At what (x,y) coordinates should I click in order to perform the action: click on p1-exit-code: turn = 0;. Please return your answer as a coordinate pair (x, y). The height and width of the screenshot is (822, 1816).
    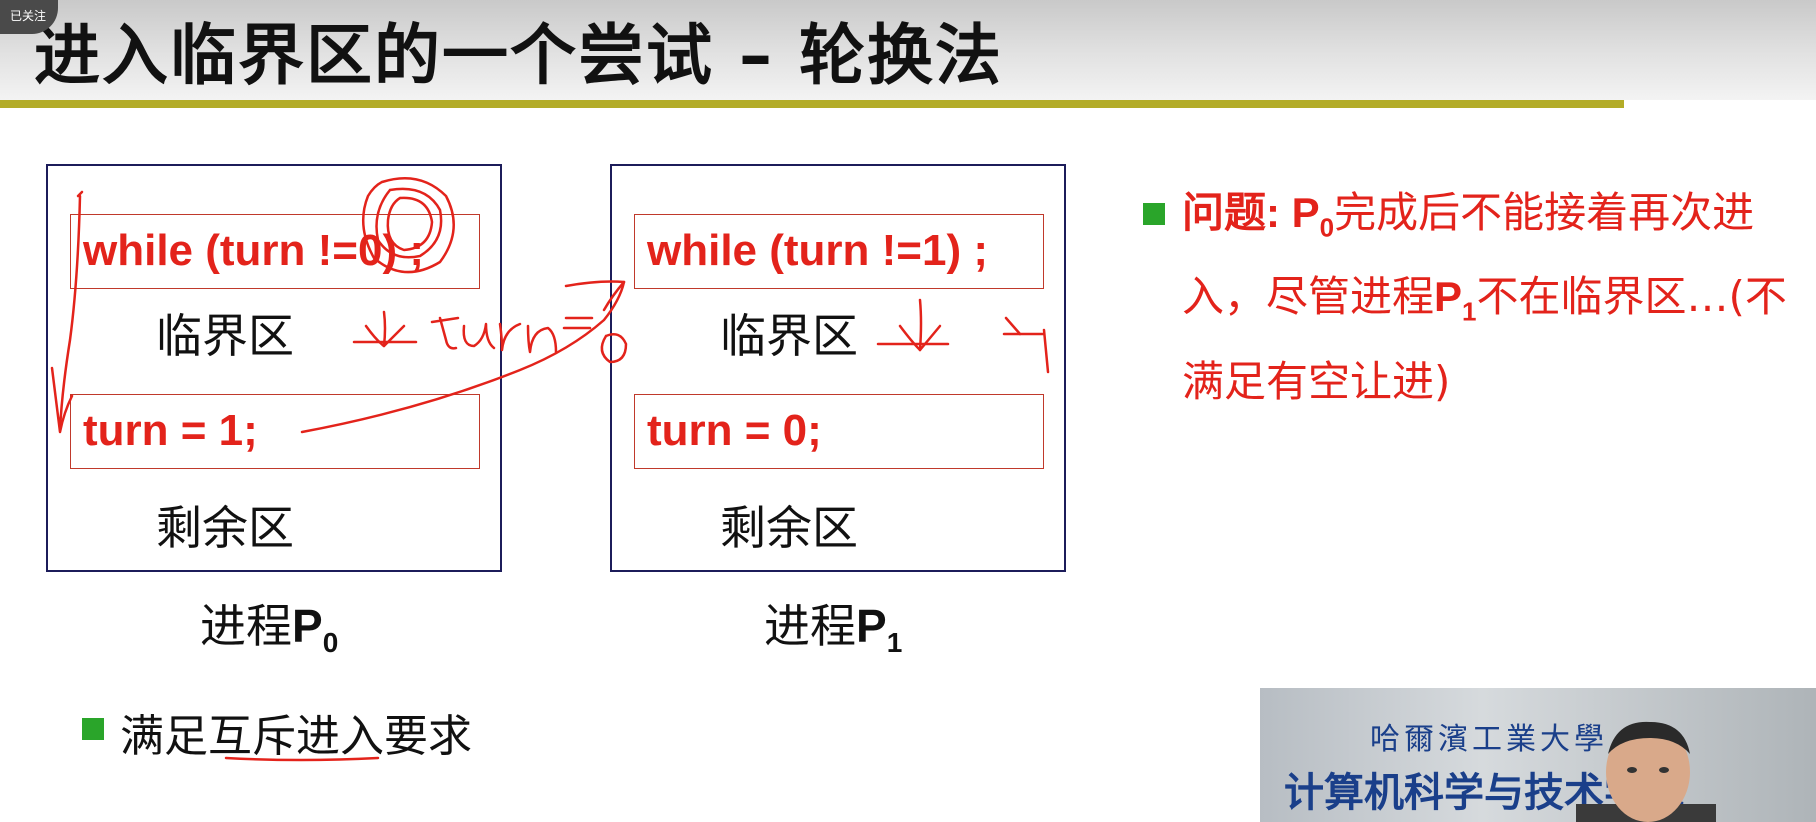
    Looking at the image, I should click on (839, 431).